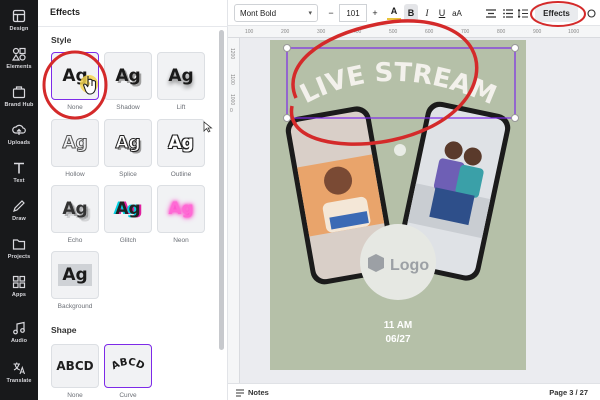 Image resolution: width=600 pixels, height=400 pixels. I want to click on list-icon, so click(508, 13).